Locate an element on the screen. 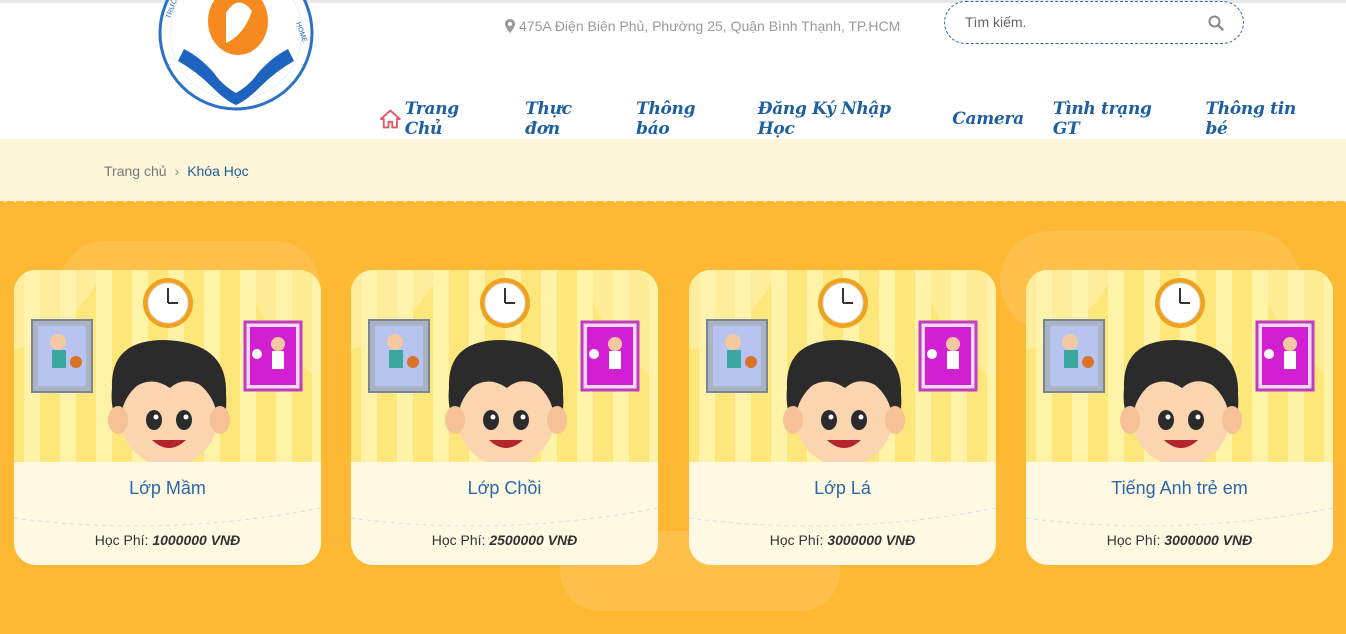  fee-value: 2500000 VNĐ is located at coordinates (533, 540).